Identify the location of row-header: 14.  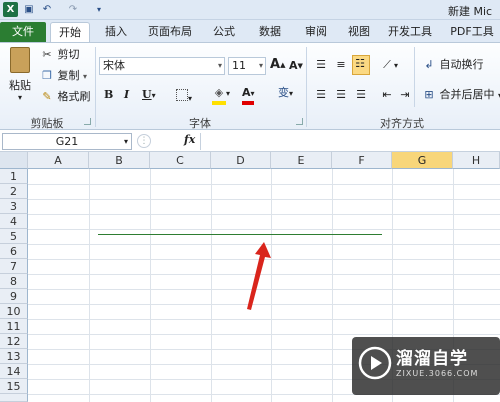
(14, 371).